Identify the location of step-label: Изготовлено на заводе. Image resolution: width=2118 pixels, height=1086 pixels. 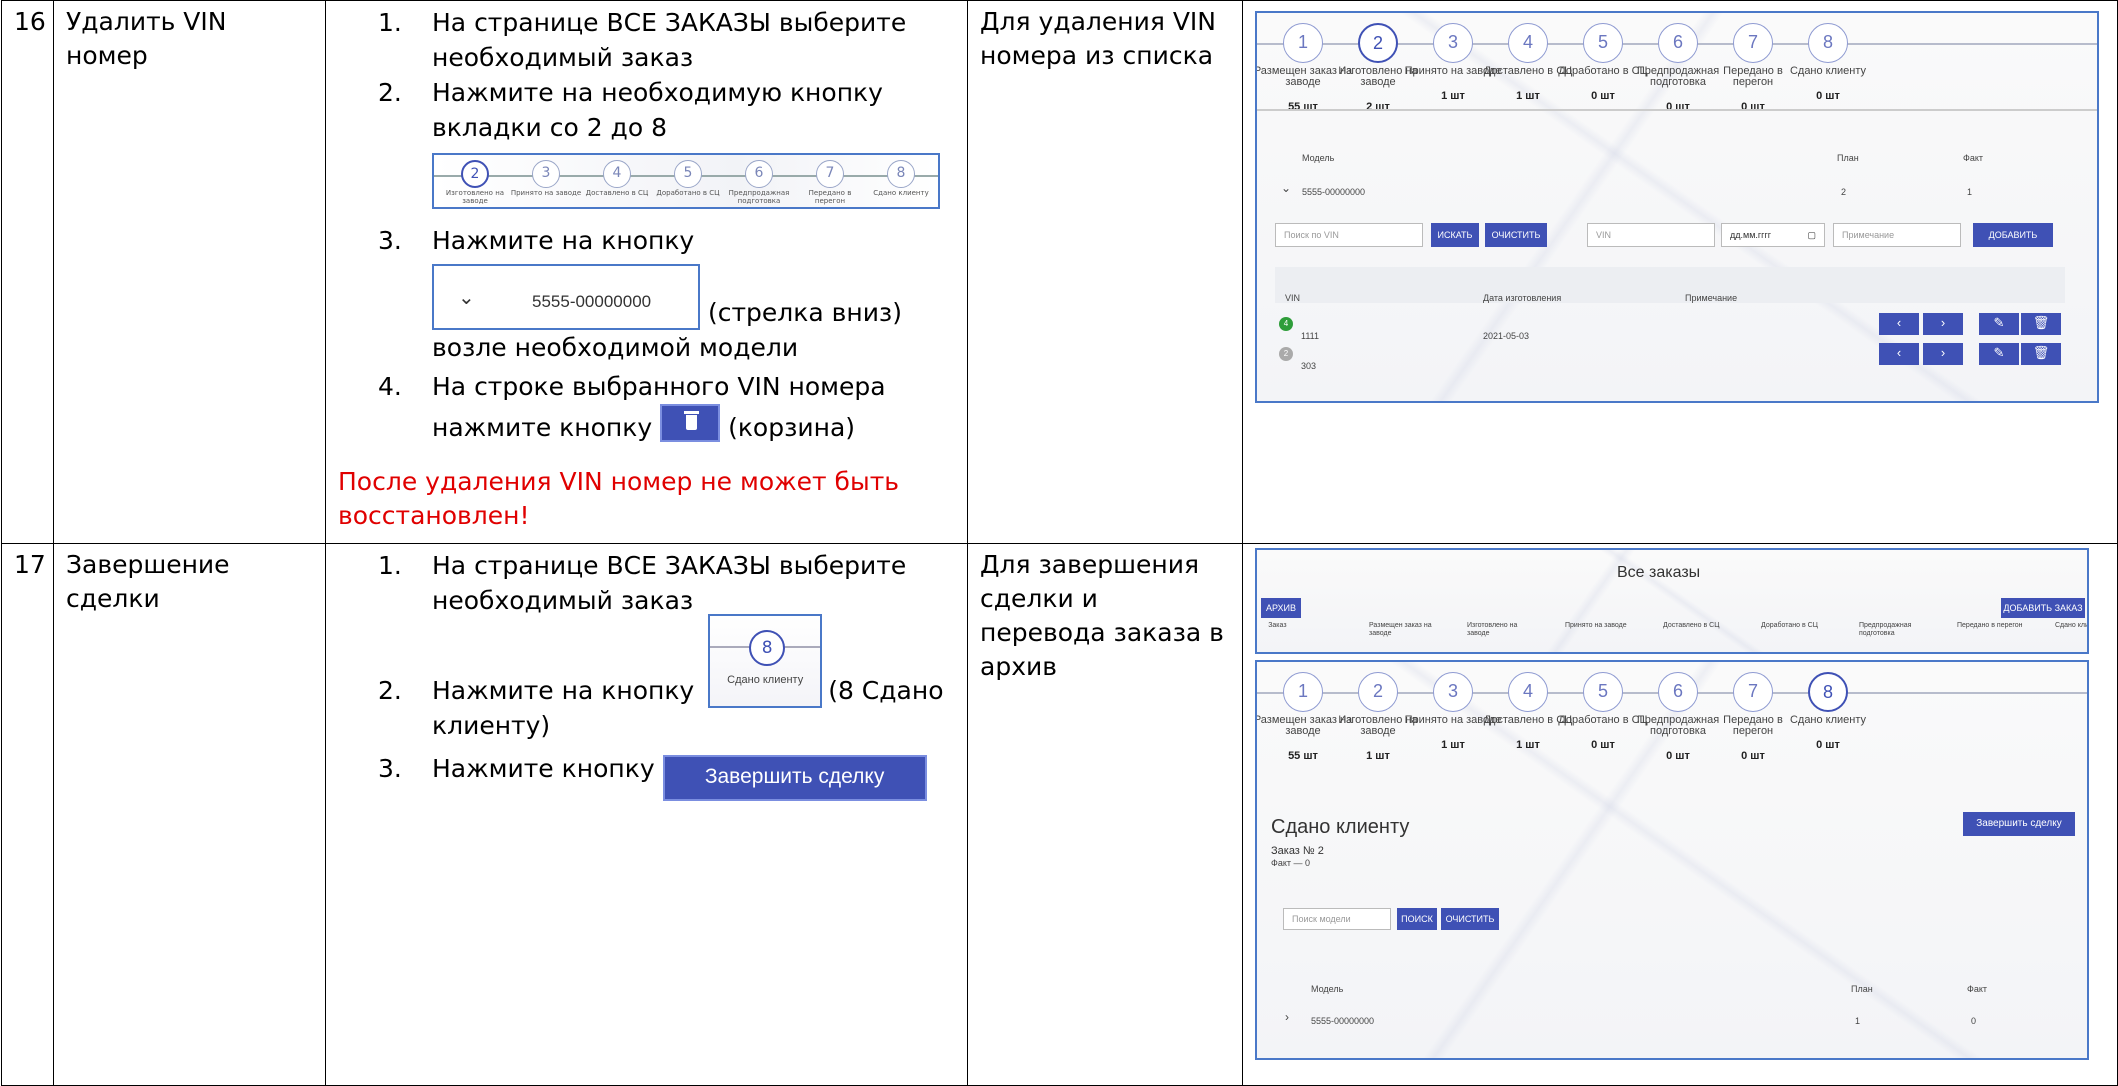
(475, 197).